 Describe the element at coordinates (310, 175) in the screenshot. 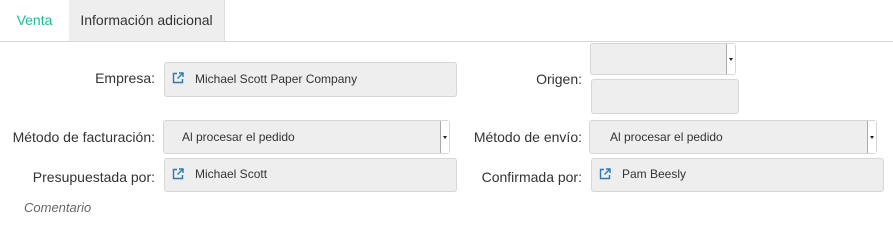

I see `presupuestada-por-field: Michael Scott` at that location.